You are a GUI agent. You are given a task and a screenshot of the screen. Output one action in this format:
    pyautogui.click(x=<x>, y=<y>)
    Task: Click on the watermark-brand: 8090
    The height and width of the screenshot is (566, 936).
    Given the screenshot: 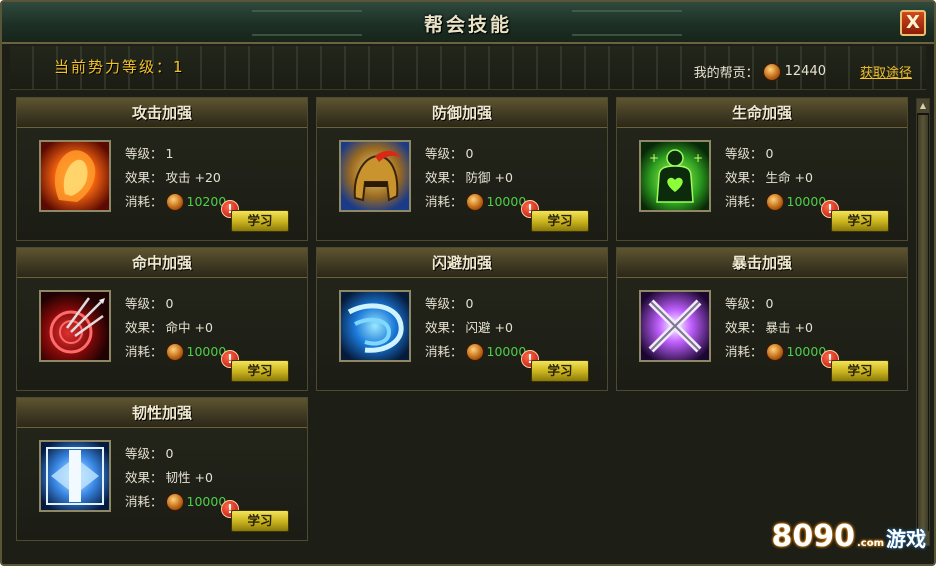 What is the action you would take?
    pyautogui.click(x=813, y=536)
    